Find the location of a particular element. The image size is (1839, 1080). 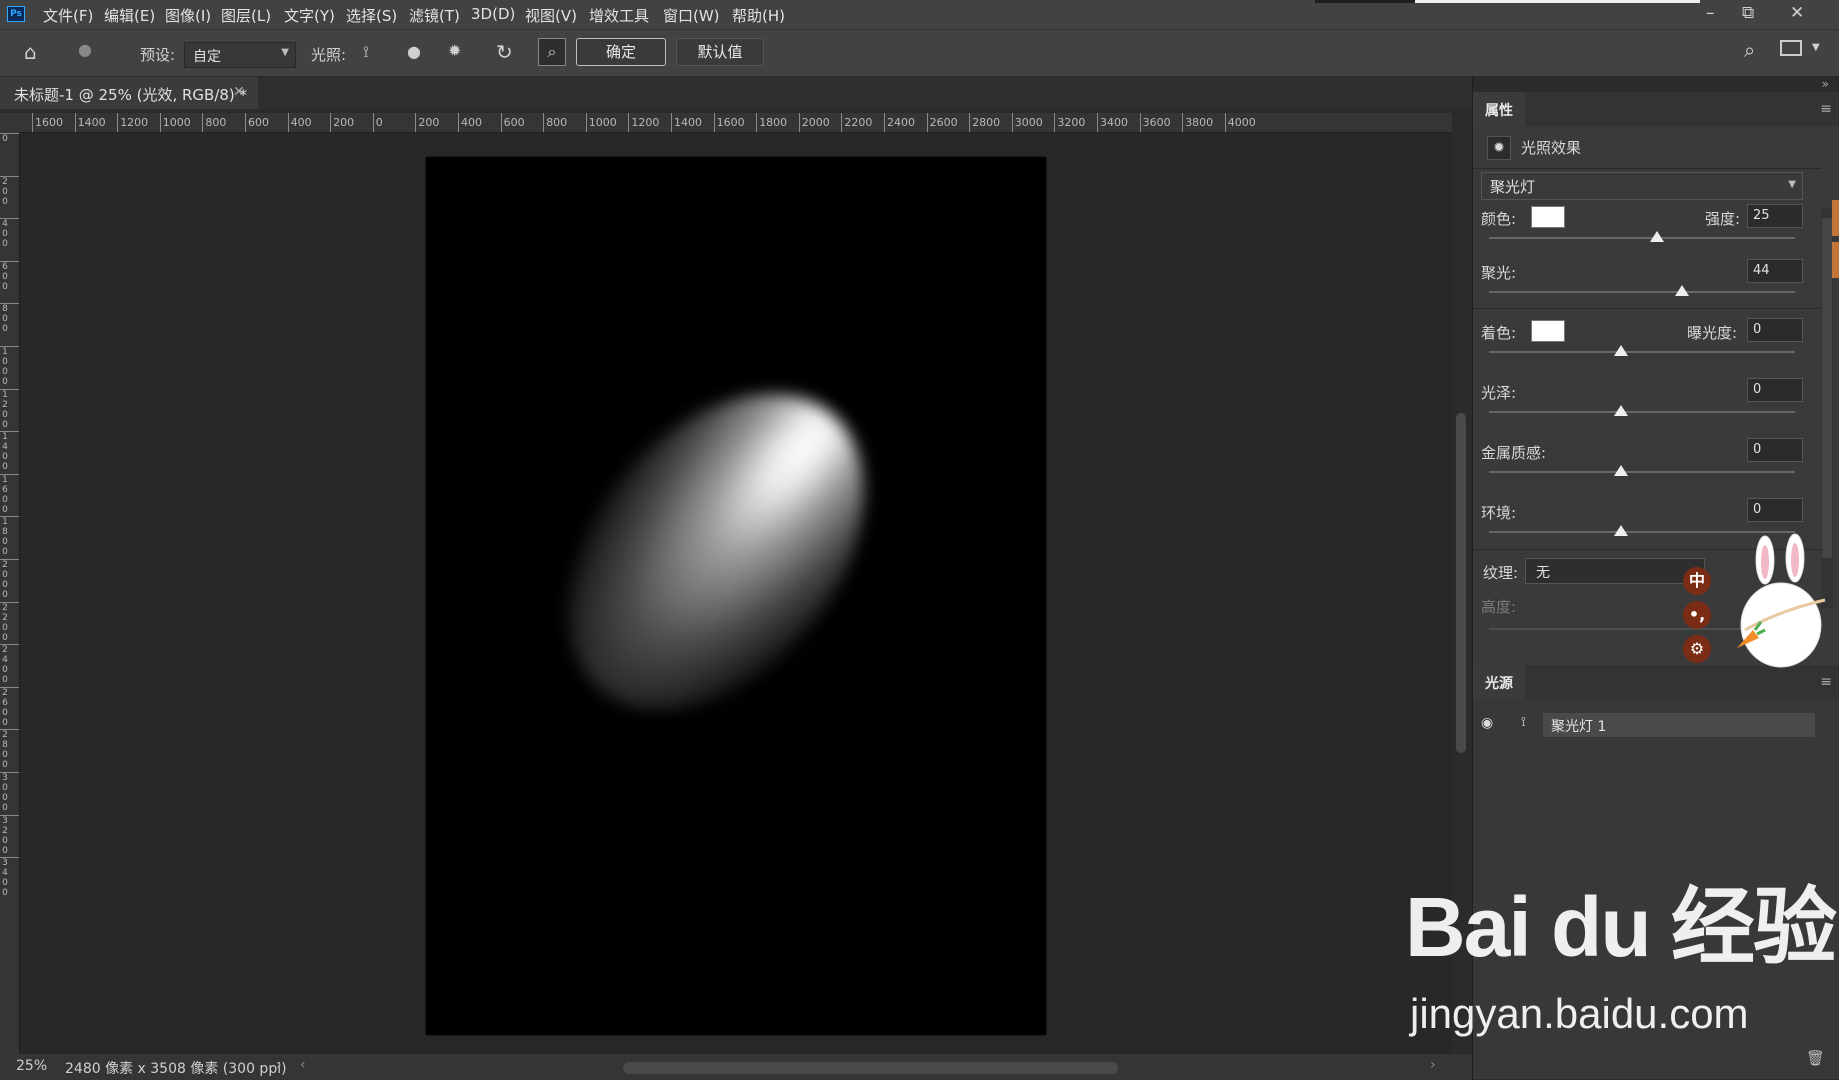

ime-settings-button: ⚙ is located at coordinates (1697, 649).